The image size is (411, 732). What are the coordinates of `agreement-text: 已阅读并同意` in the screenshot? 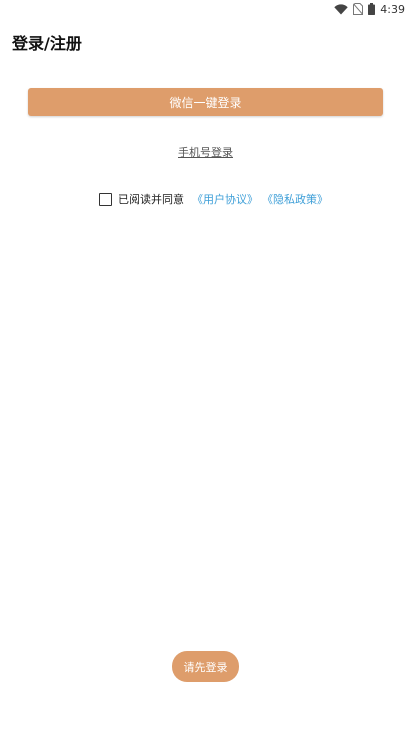 It's located at (151, 199).